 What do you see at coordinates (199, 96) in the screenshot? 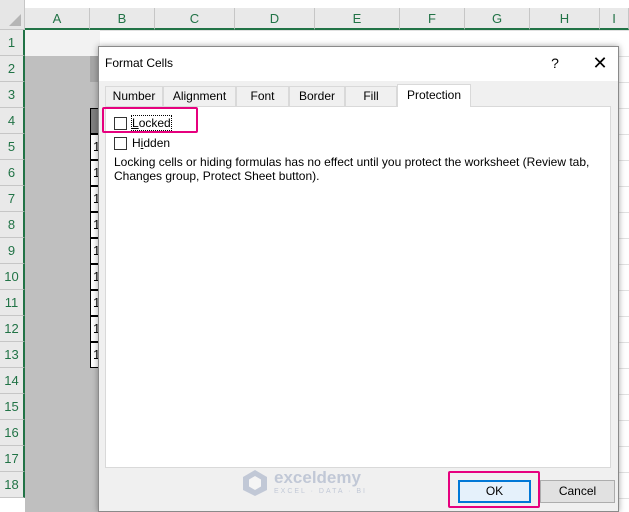
I see `tab-alignment: Alignment` at bounding box center [199, 96].